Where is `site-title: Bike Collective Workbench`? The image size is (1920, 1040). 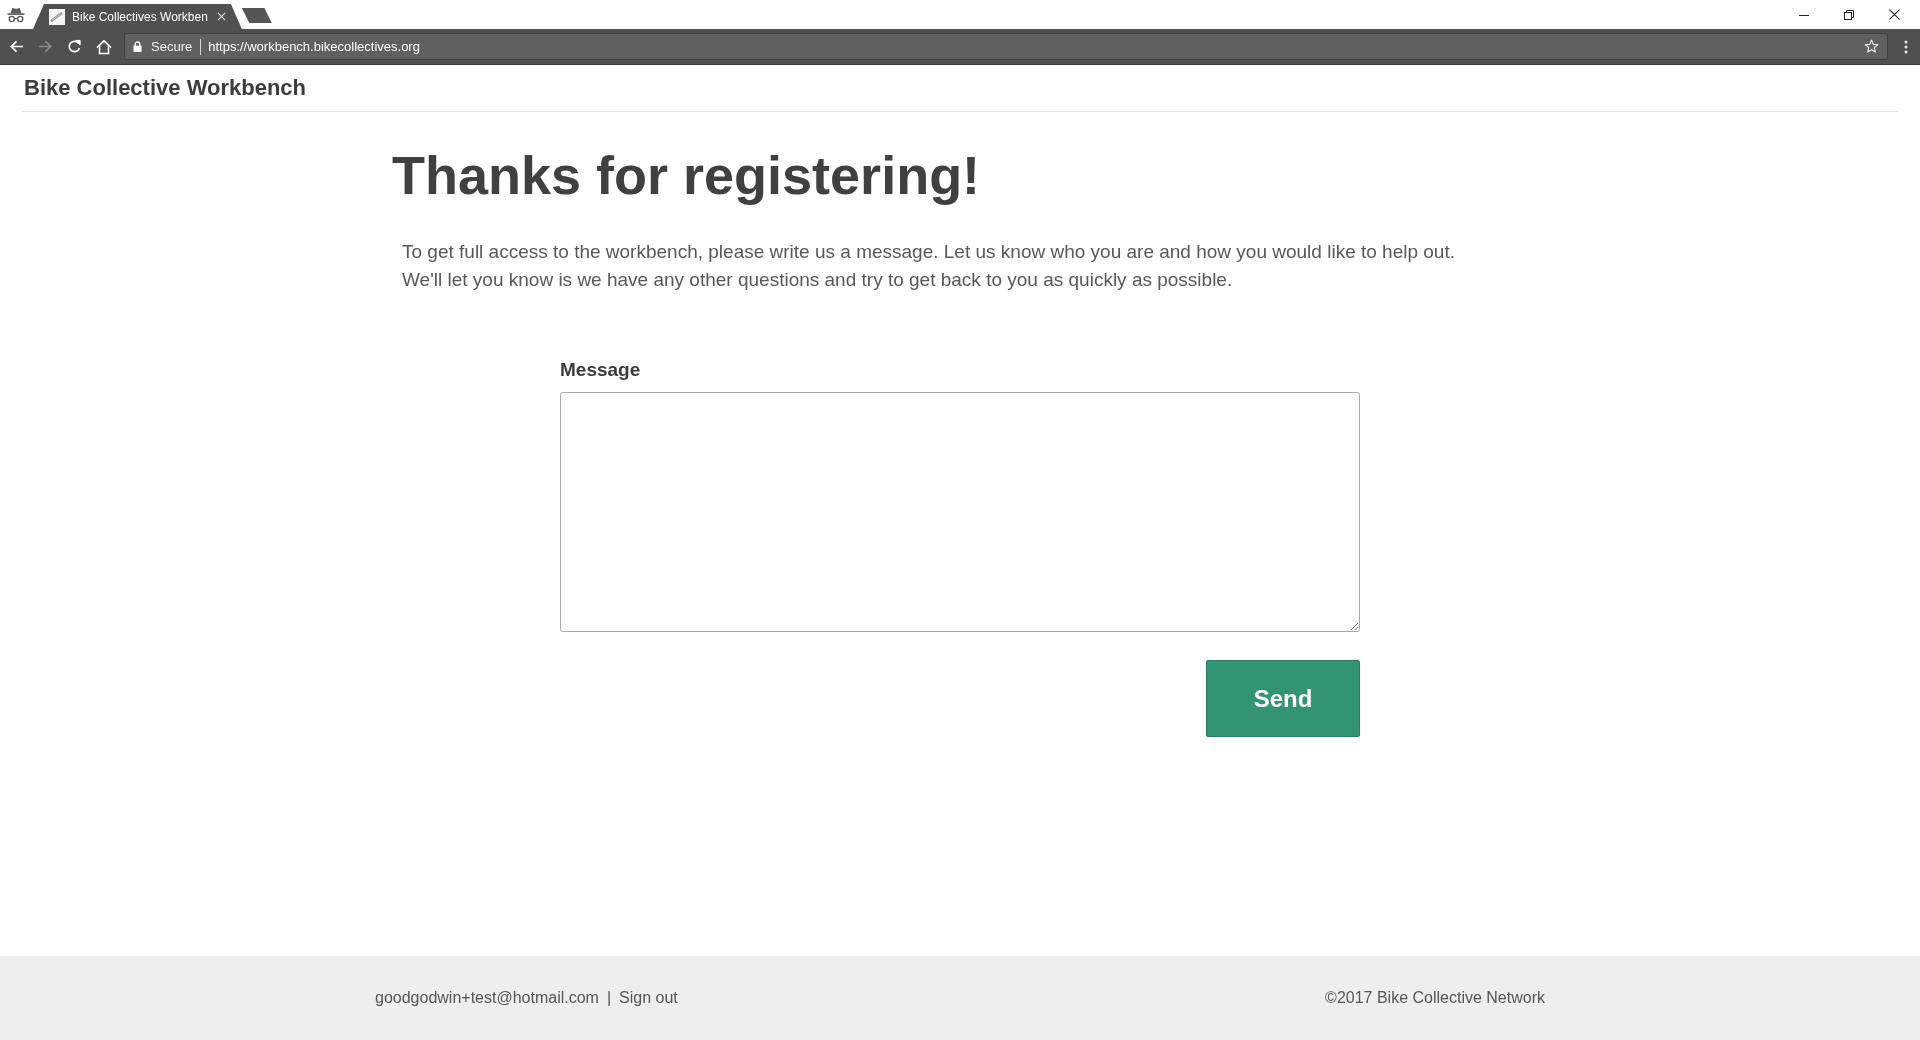
site-title: Bike Collective Workbench is located at coordinates (165, 88).